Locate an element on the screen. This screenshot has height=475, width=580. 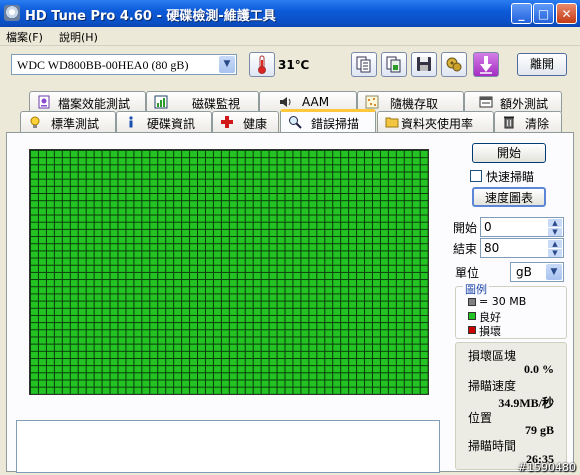
speed-map-button: 速度圖表 is located at coordinates (509, 197).